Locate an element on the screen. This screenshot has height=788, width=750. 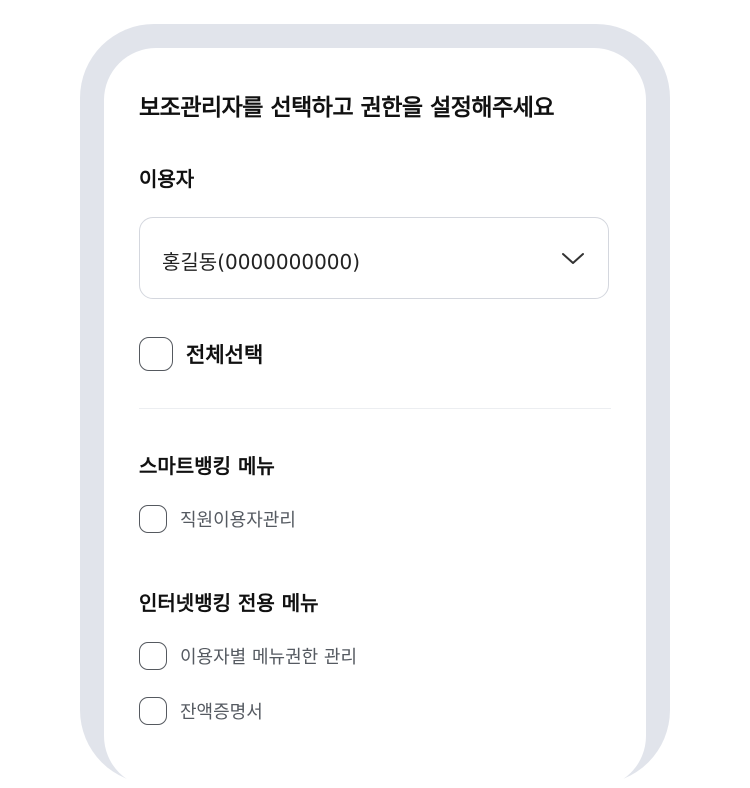
user-field-label: 이용자 is located at coordinates (167, 179).